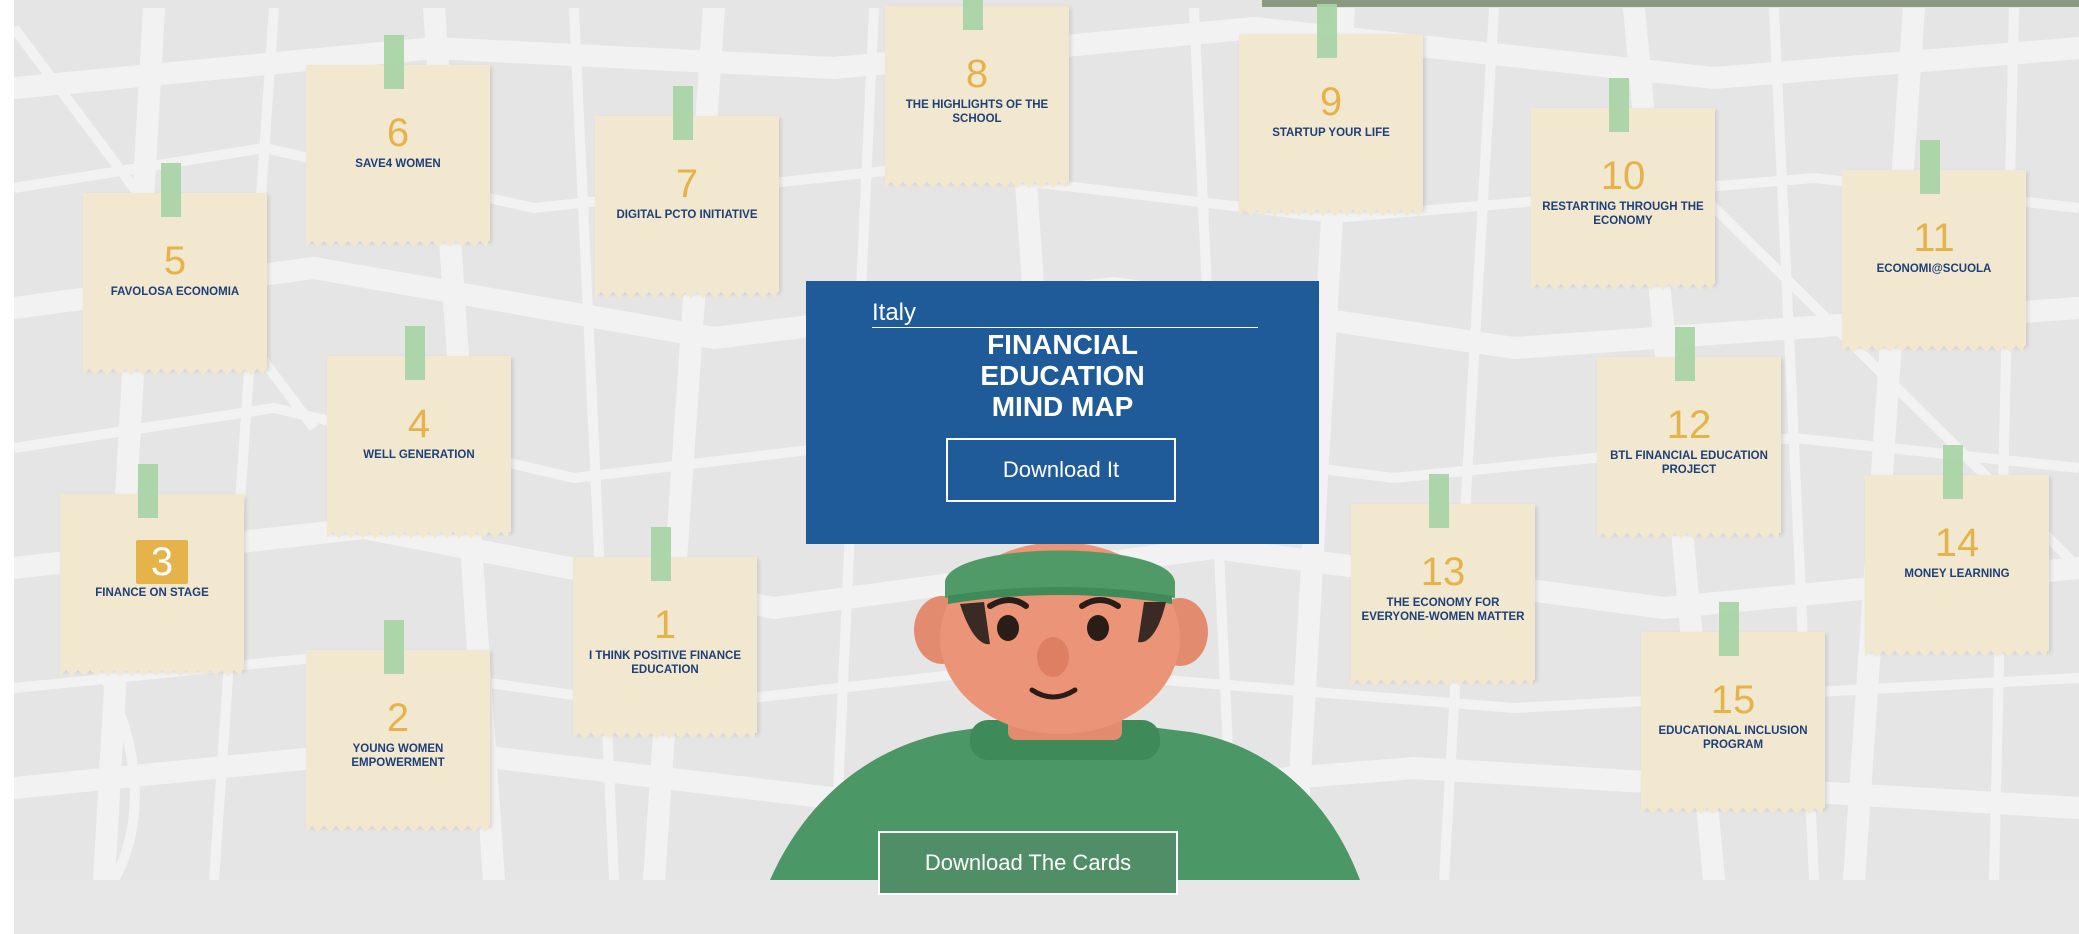 The image size is (2079, 934). What do you see at coordinates (1689, 463) in the screenshot?
I see `card-title: BTL FINANCIAL EDUCATION PROJECT` at bounding box center [1689, 463].